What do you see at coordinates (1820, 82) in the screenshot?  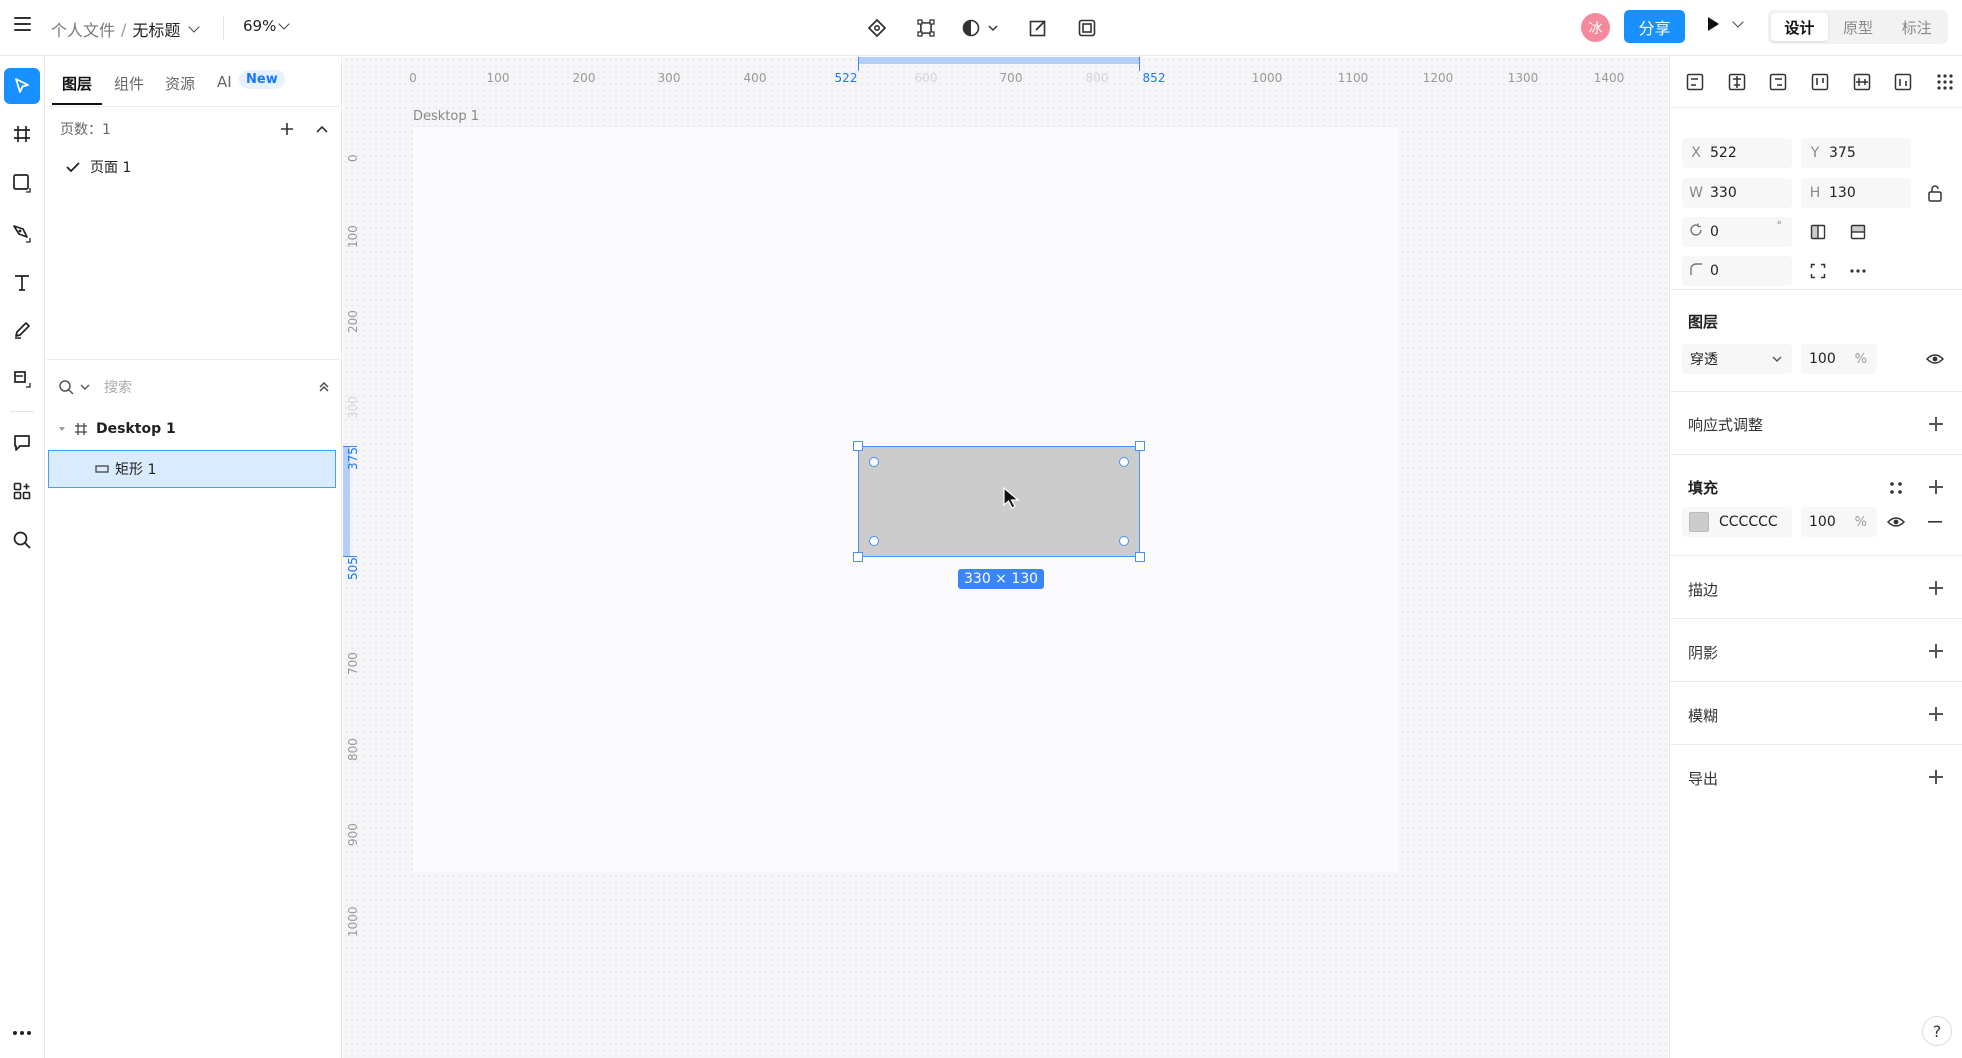 I see `align-top-icon` at bounding box center [1820, 82].